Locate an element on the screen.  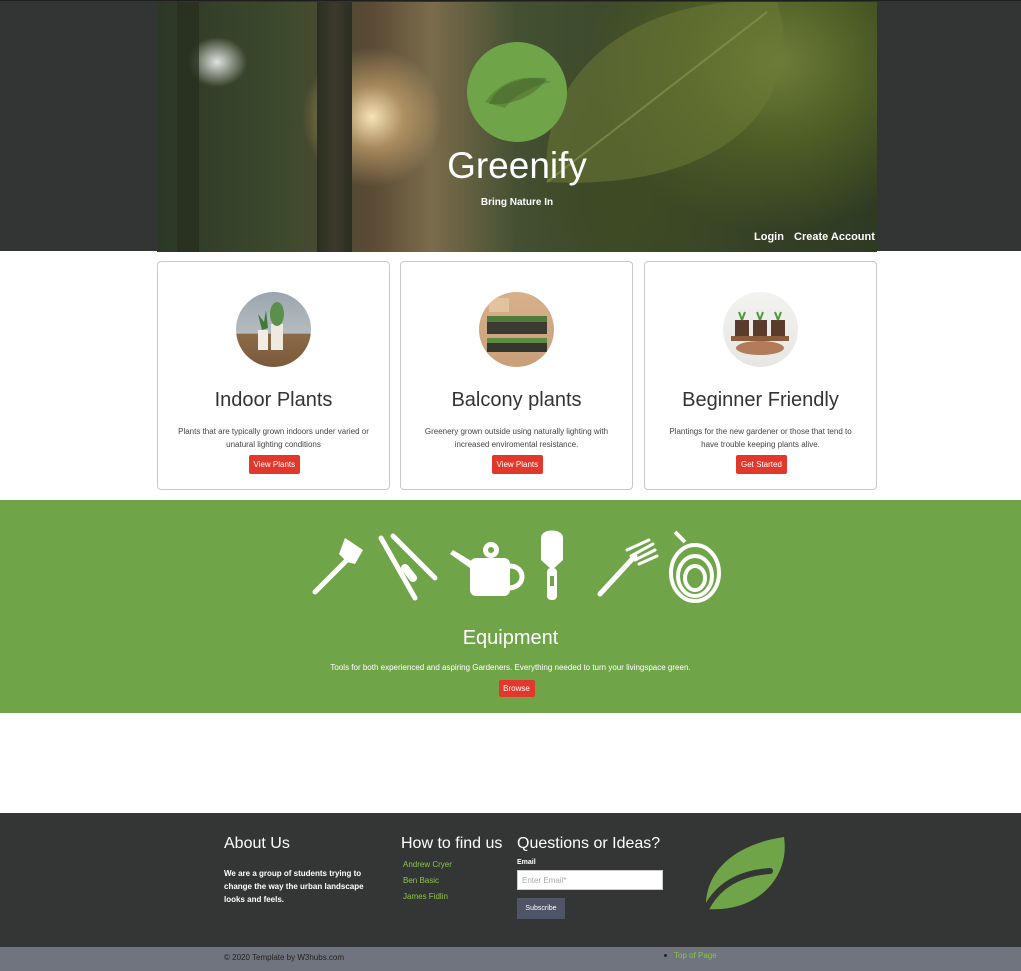
top-of-page-link: Top of Page is located at coordinates (695, 955).